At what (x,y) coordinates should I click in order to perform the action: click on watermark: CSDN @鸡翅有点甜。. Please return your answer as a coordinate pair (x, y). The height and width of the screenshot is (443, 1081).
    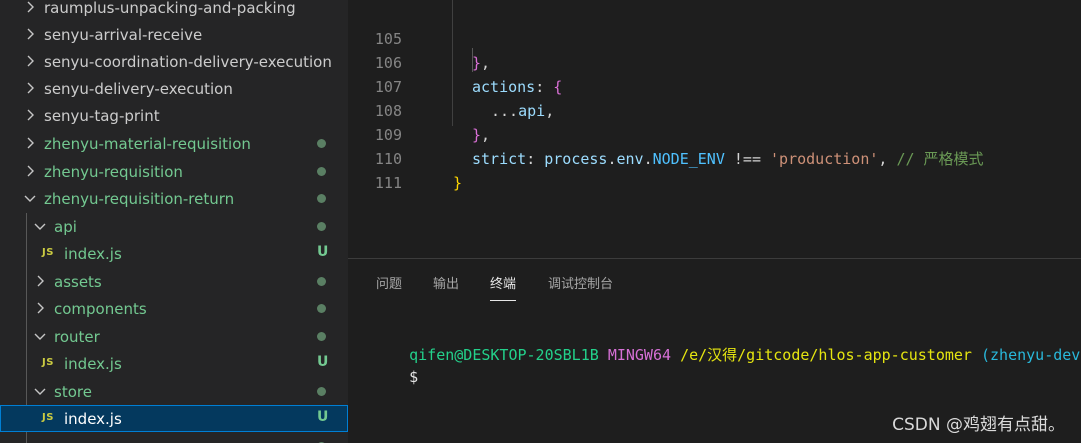
    Looking at the image, I should click on (978, 425).